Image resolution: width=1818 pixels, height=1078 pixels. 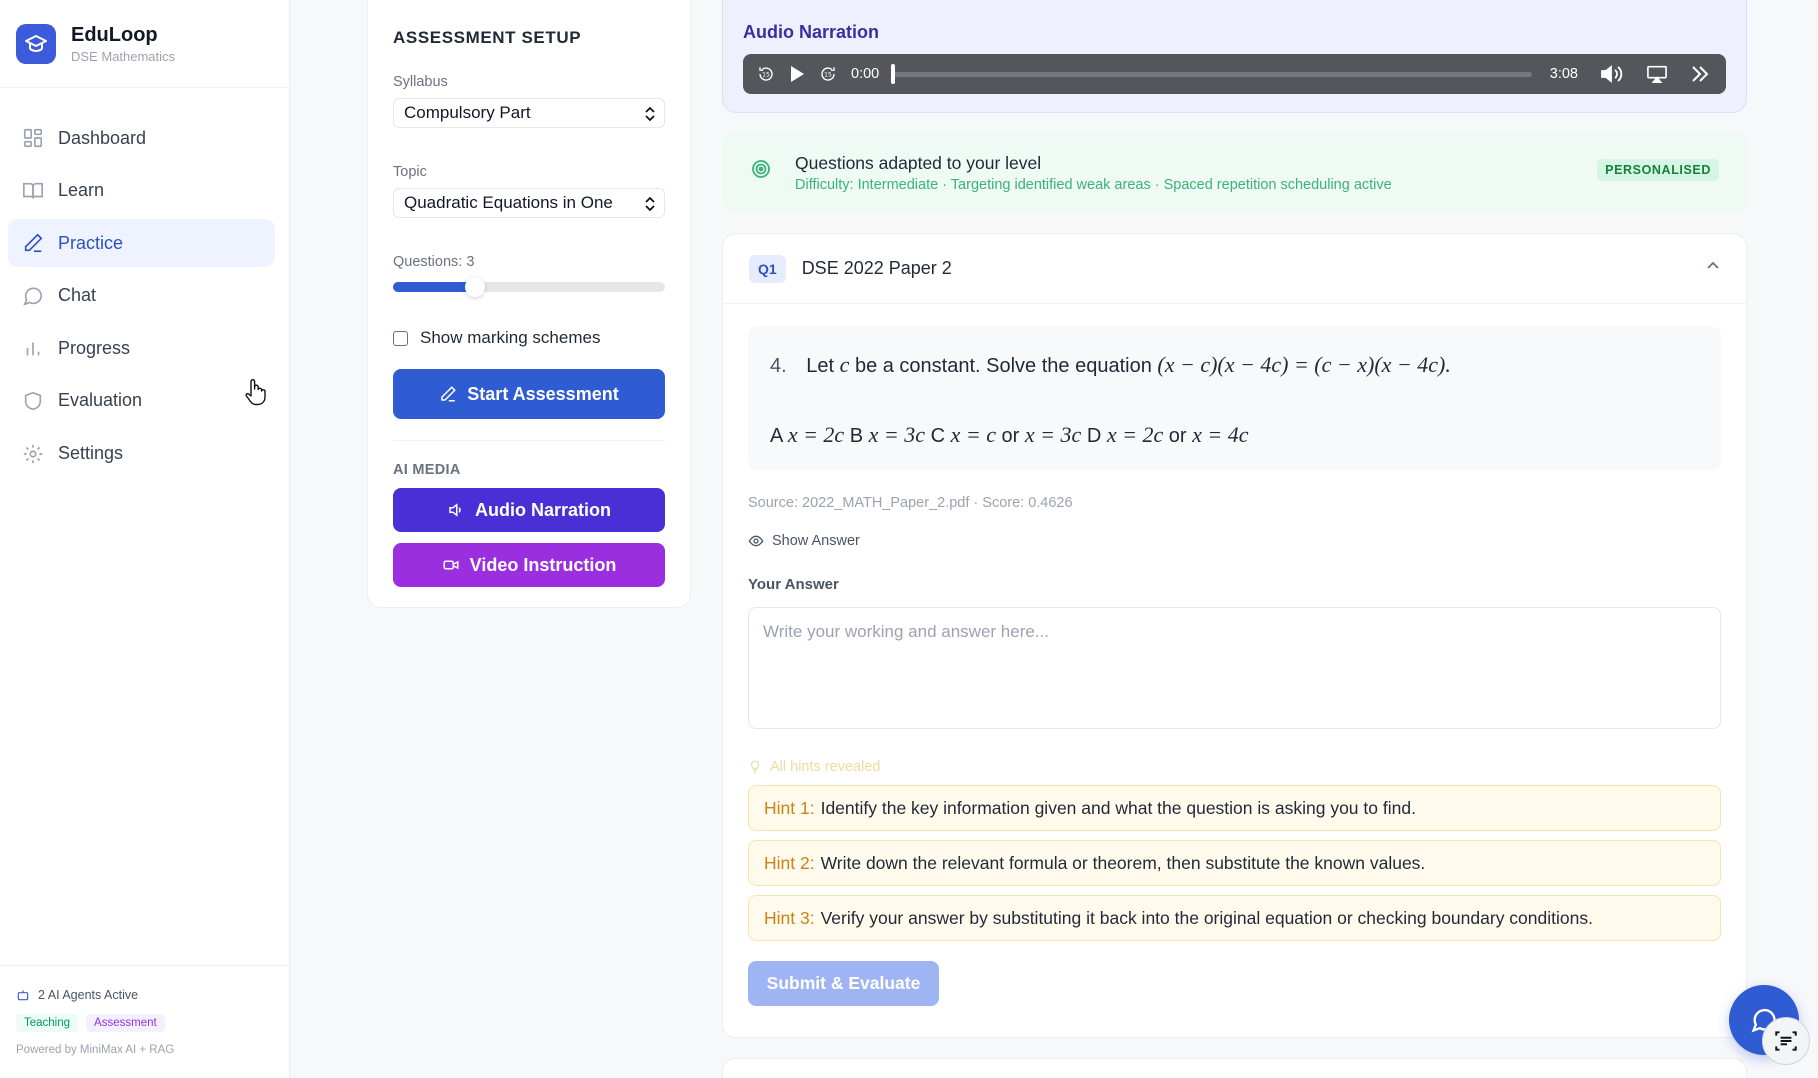 I want to click on option-b-label: B, so click(x=856, y=436).